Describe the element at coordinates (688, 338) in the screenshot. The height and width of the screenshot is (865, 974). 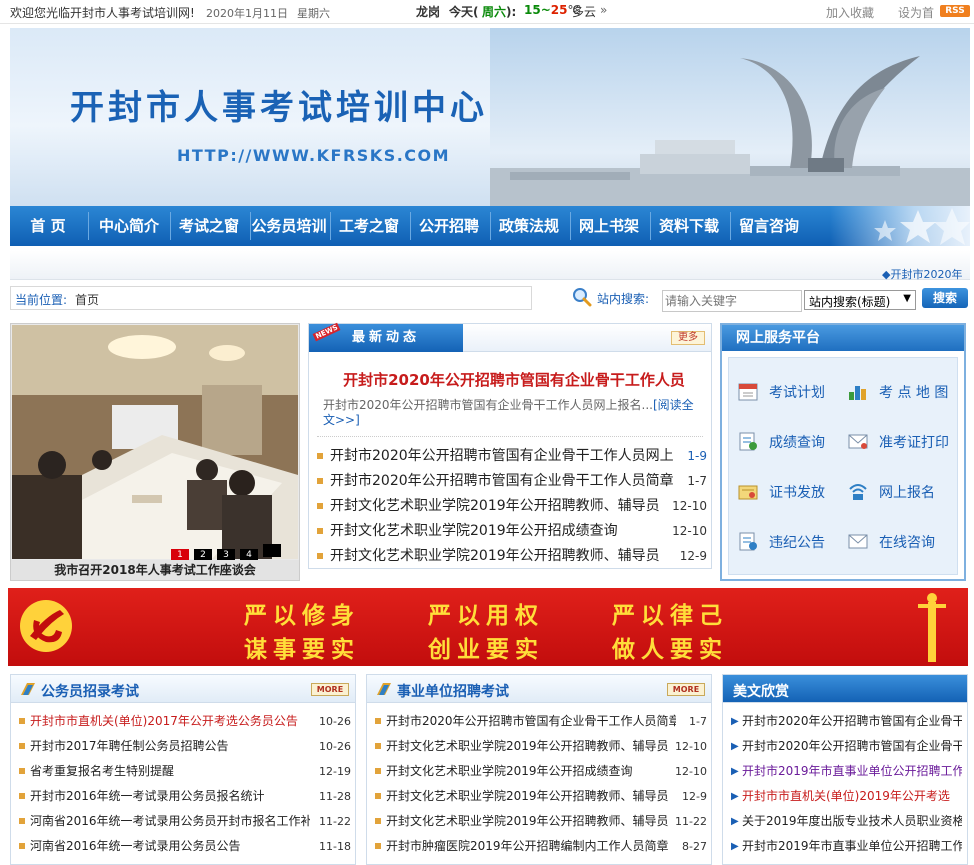
I see `news-more-button: 更多` at that location.